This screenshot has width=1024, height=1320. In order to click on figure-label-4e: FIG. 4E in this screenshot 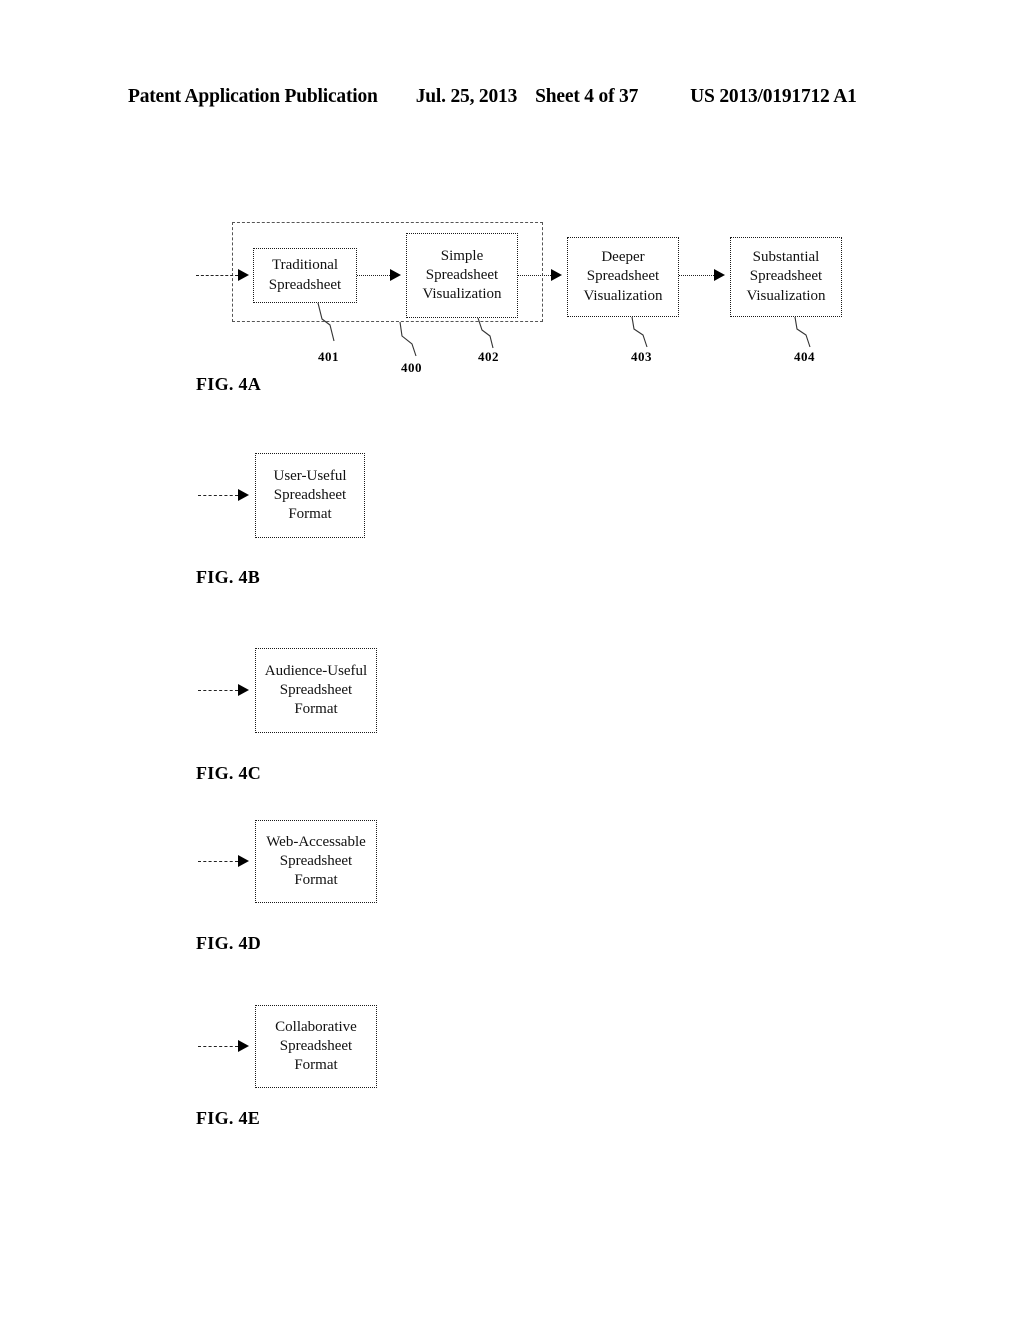, I will do `click(228, 1118)`.